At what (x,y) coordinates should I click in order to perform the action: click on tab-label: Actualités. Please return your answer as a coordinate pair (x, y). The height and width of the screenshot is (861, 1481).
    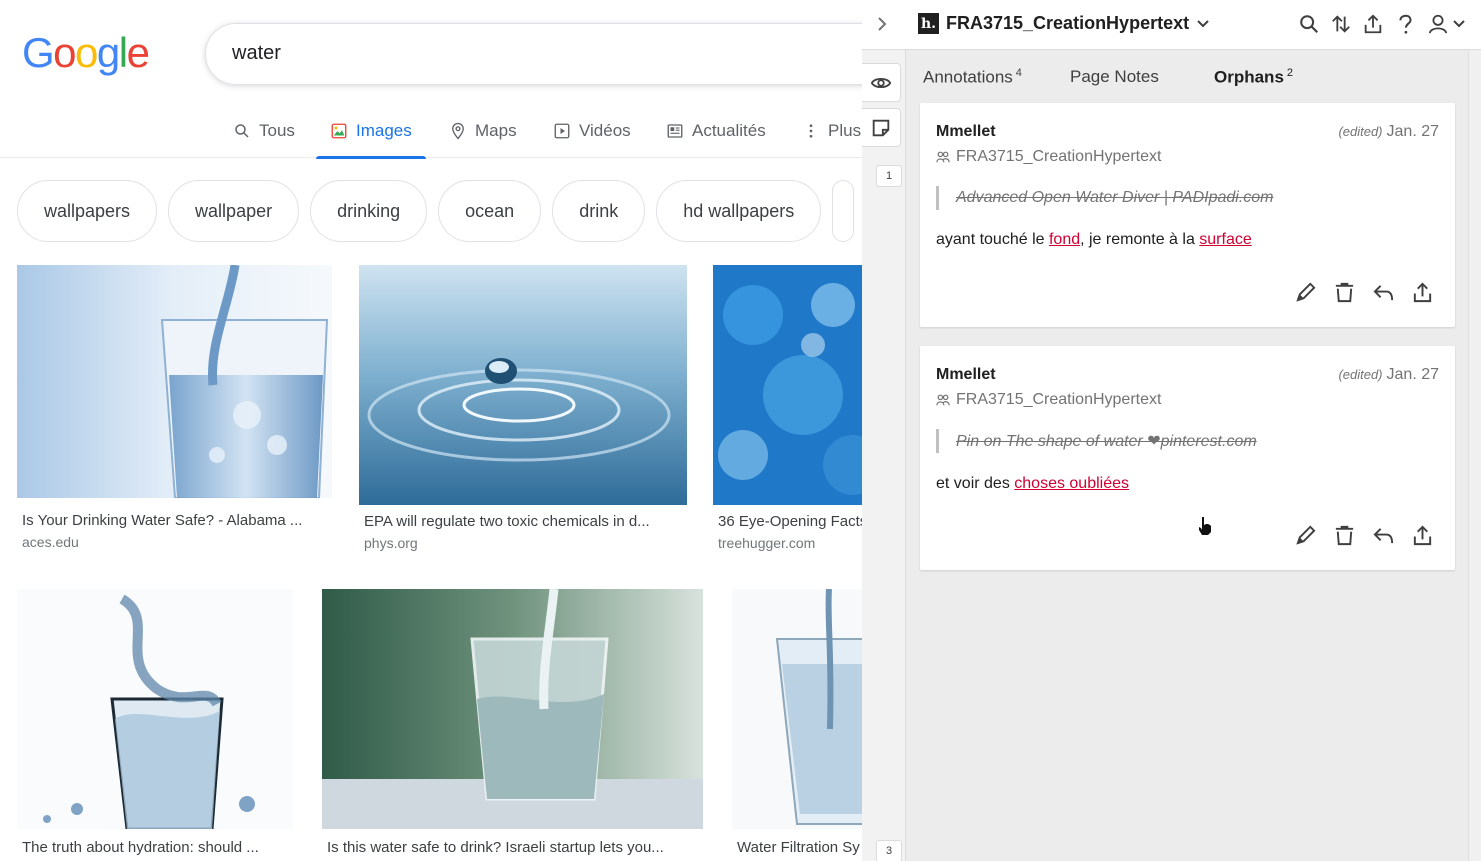
    Looking at the image, I should click on (729, 130).